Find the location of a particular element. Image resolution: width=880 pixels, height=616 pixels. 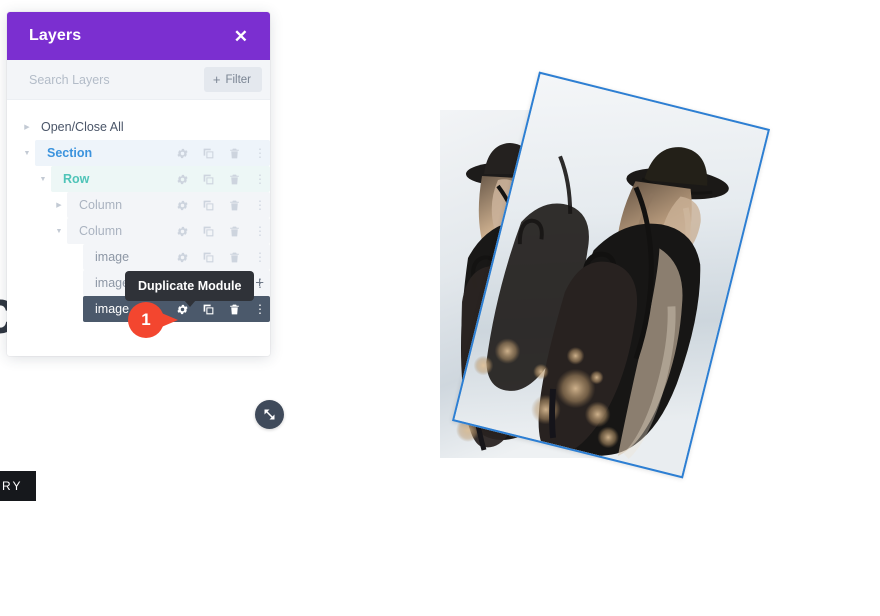

layer-label: Row is located at coordinates (76, 179).